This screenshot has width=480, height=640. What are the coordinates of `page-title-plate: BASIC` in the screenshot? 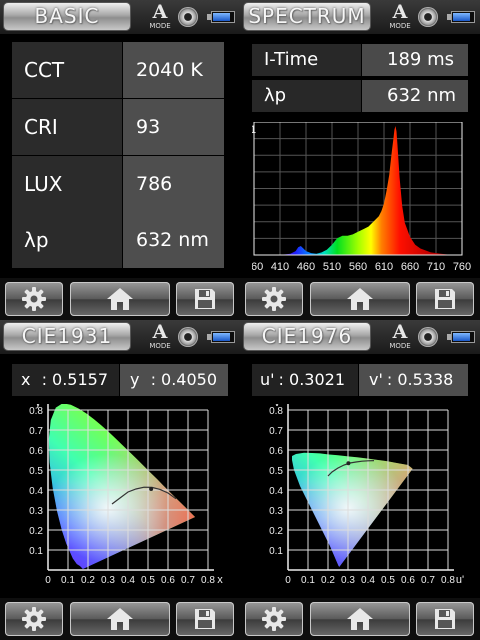 It's located at (67, 16).